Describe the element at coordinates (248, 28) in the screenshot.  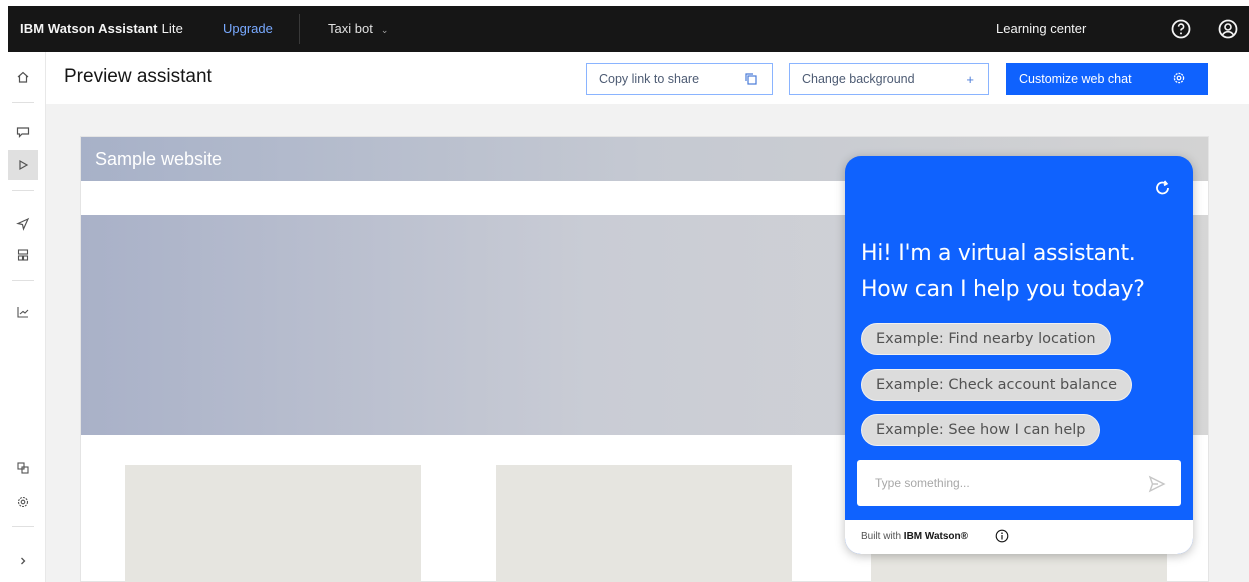
I see `upgrade-link: Upgrade` at that location.